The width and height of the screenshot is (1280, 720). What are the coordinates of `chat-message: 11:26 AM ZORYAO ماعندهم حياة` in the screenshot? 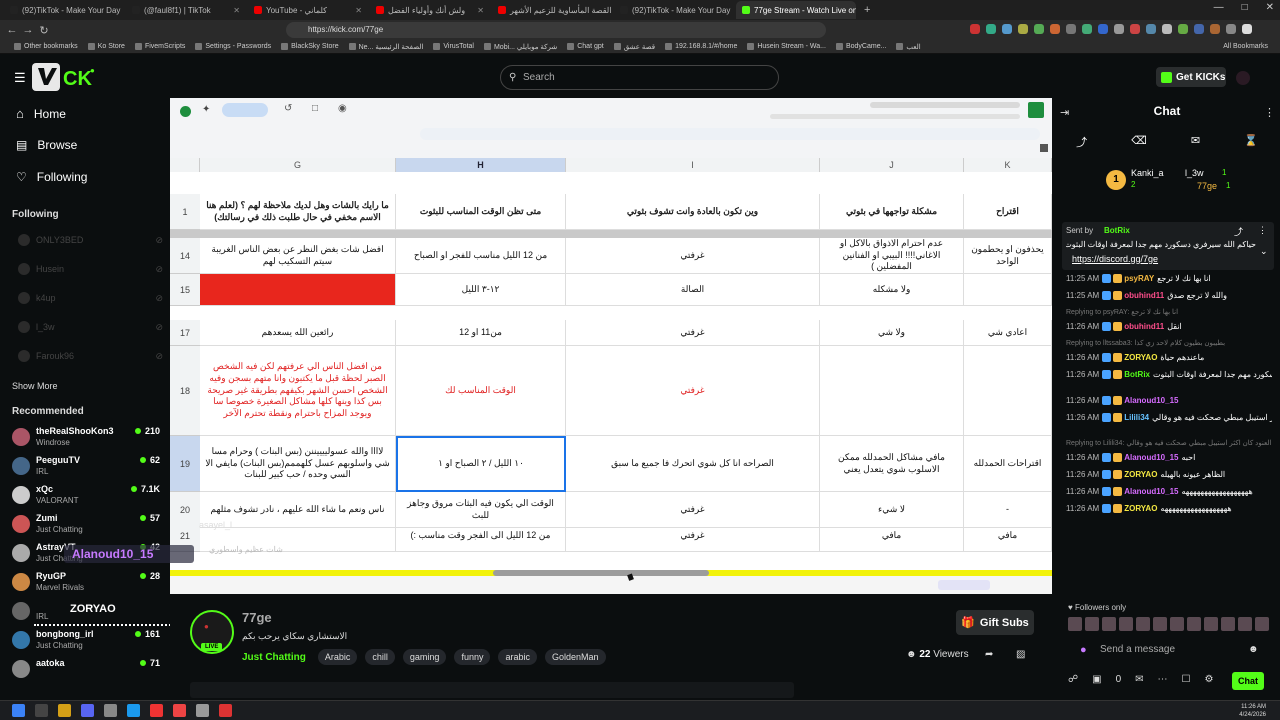 It's located at (1169, 358).